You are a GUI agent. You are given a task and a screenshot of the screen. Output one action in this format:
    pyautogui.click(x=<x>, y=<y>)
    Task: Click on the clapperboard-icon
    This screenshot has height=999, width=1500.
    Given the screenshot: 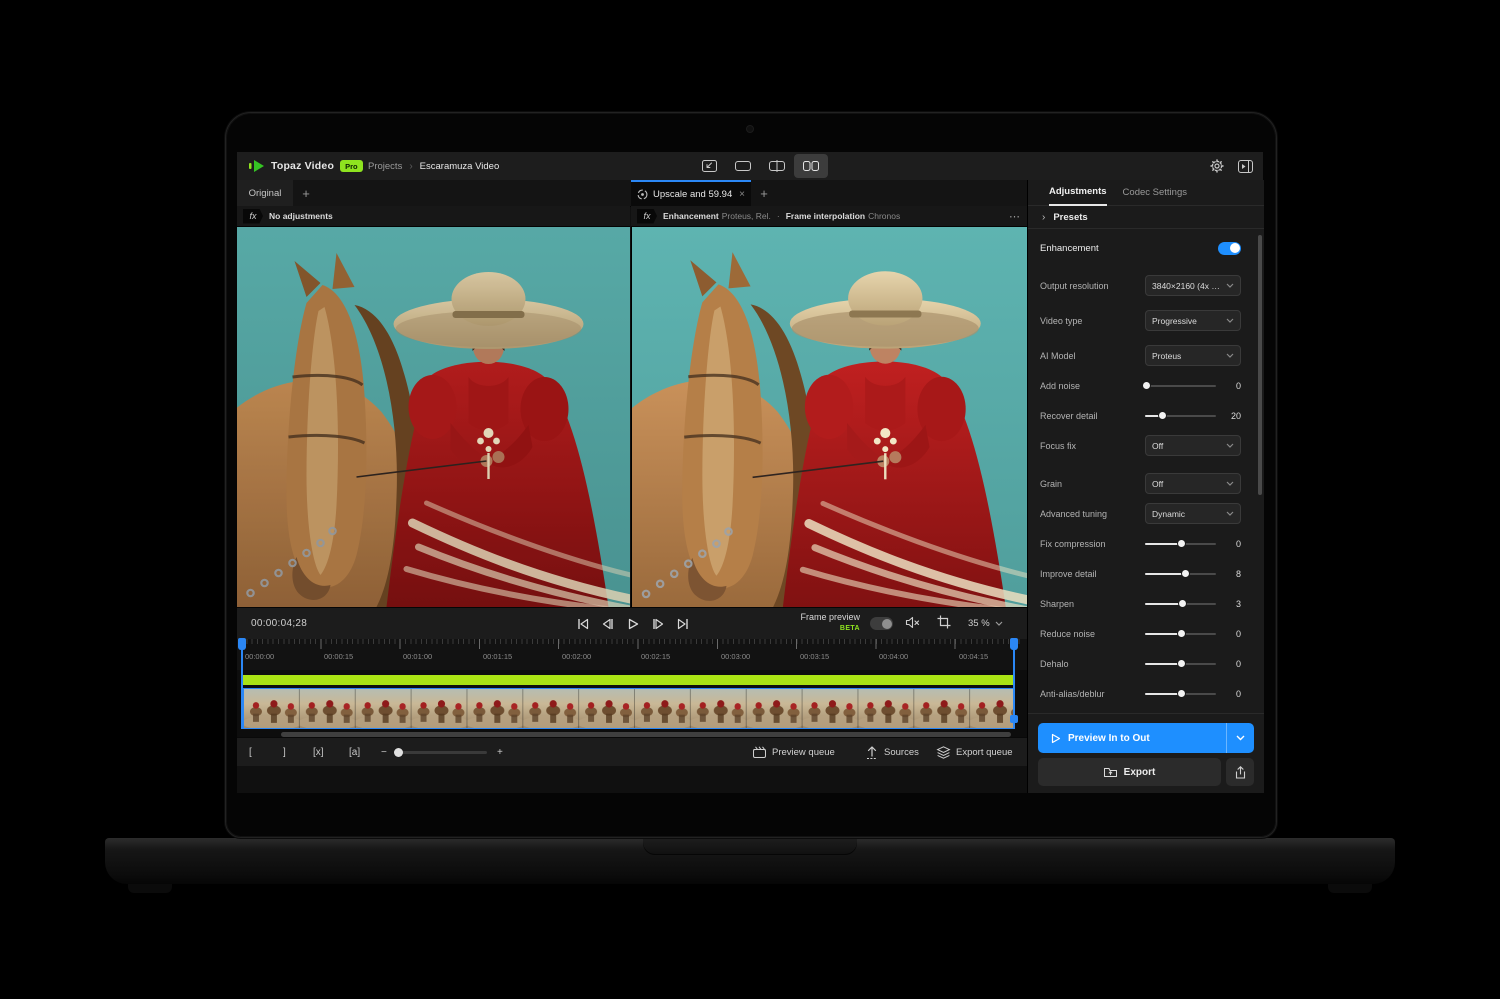 What is the action you would take?
    pyautogui.click(x=759, y=752)
    